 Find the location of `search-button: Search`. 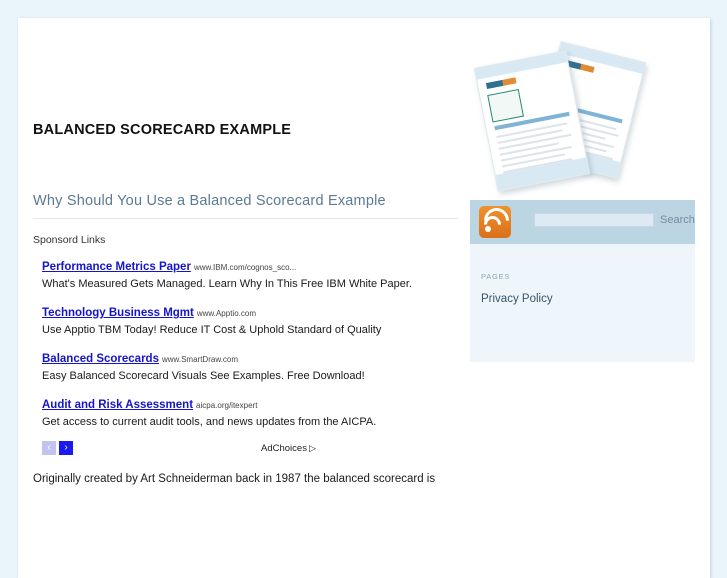

search-button: Search is located at coordinates (677, 220).